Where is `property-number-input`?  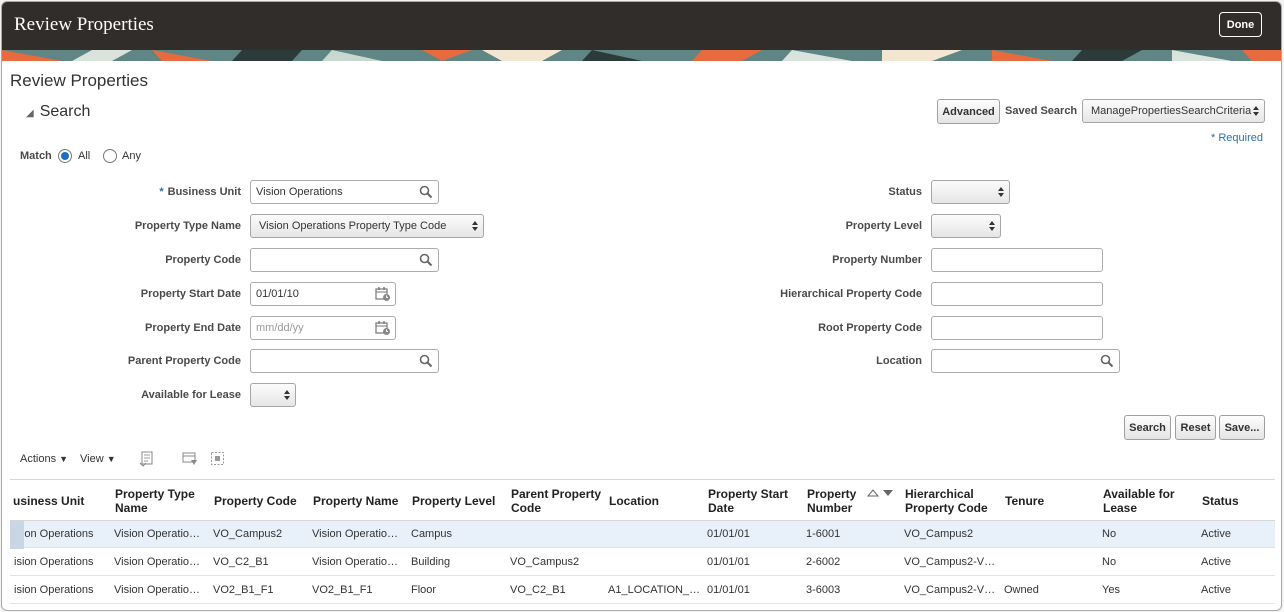
property-number-input is located at coordinates (1017, 260).